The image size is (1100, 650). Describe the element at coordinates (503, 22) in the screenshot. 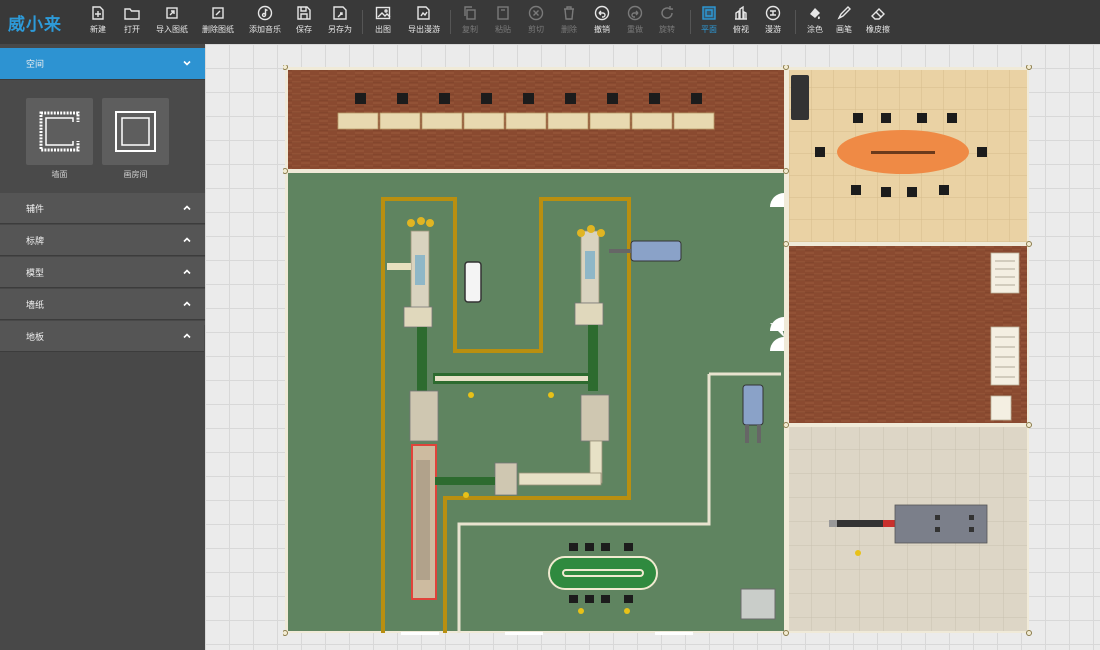

I see `paste-button: 粘贴` at that location.